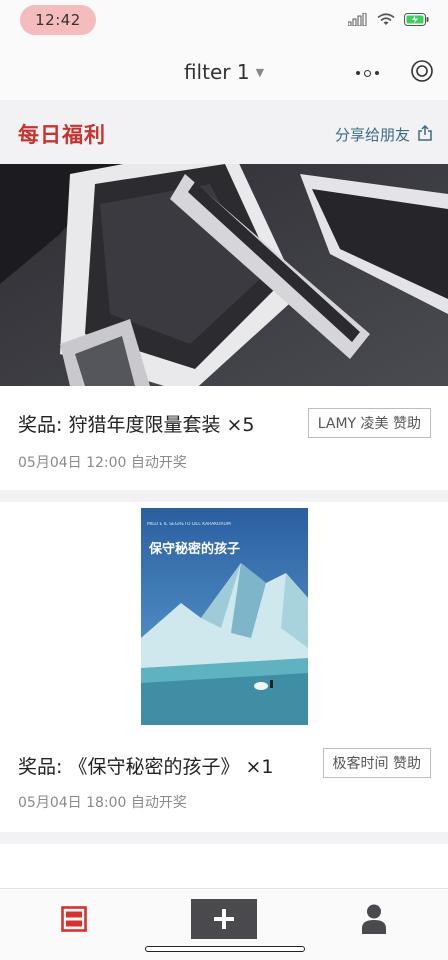 The width and height of the screenshot is (448, 960). I want to click on plus-icon, so click(224, 921).